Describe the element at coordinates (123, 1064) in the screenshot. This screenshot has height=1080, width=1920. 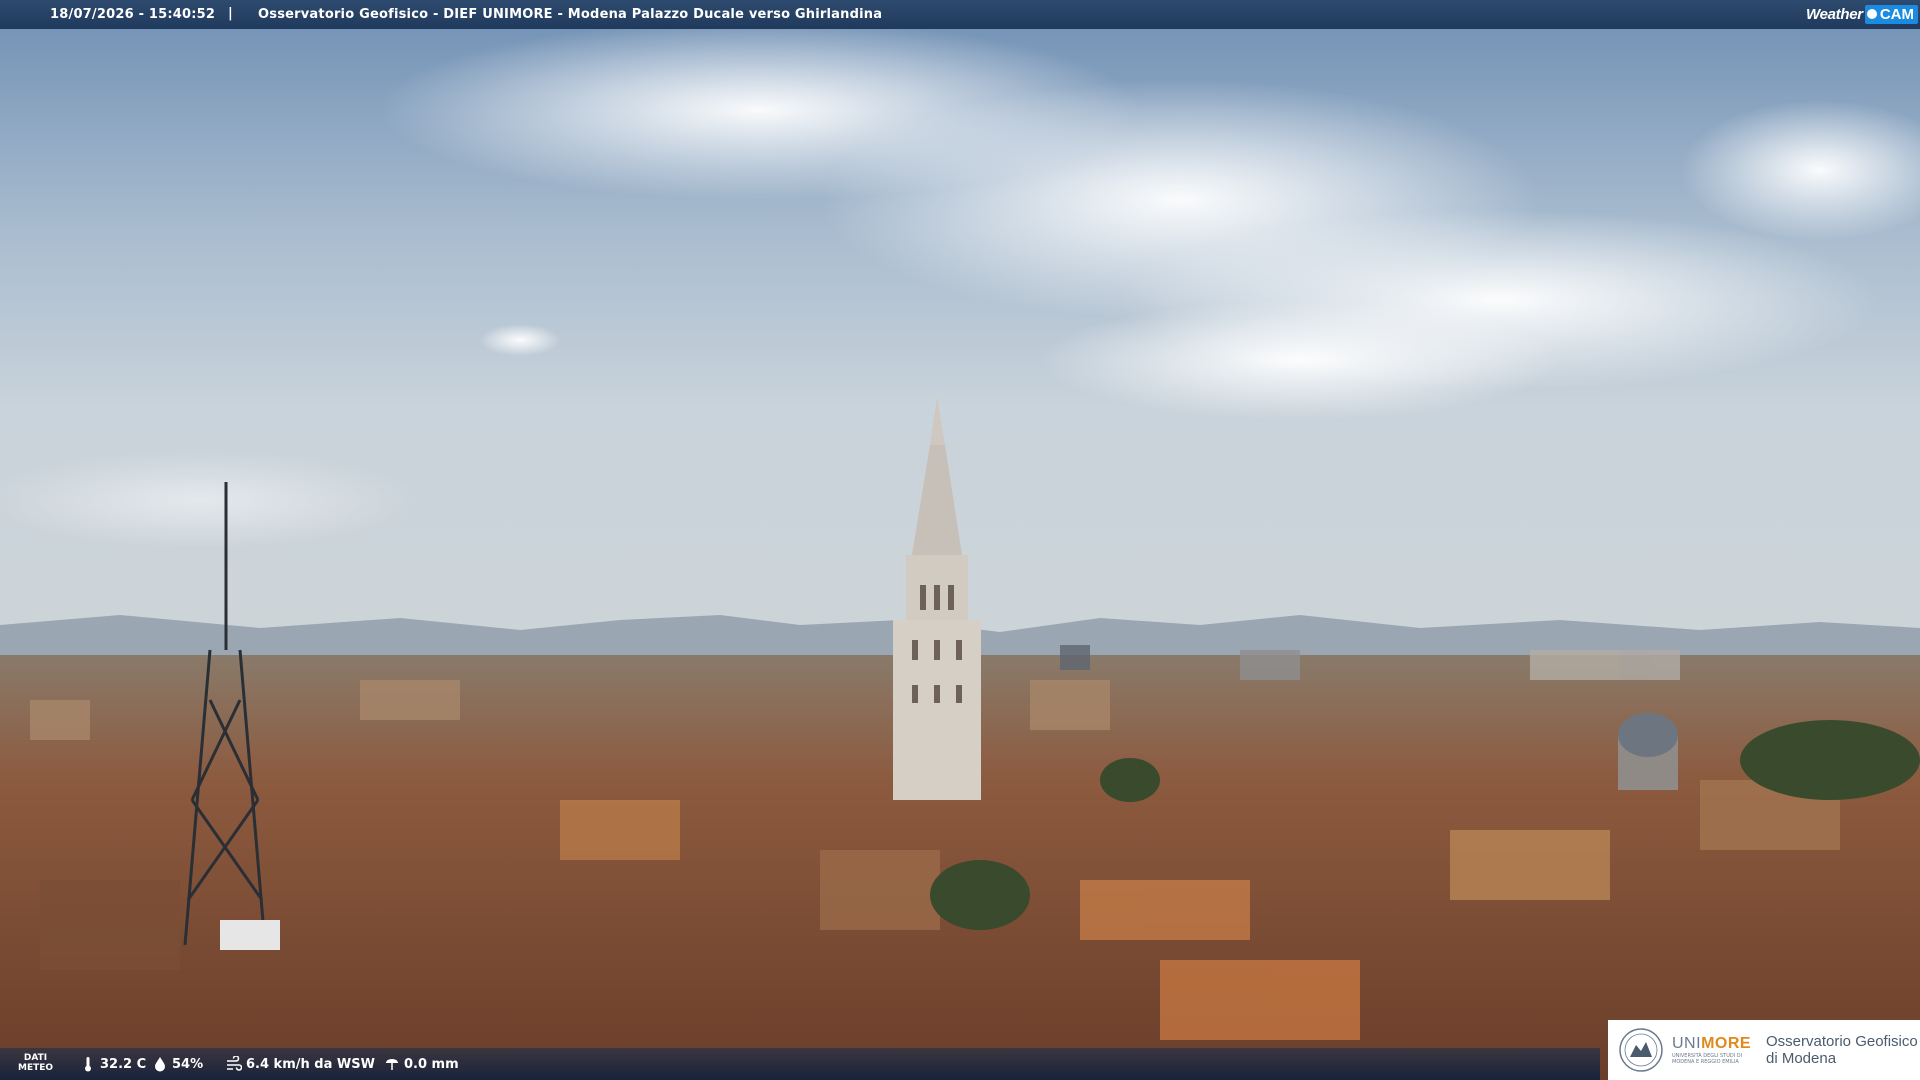
I see `temperature-value: 32.2 C` at that location.